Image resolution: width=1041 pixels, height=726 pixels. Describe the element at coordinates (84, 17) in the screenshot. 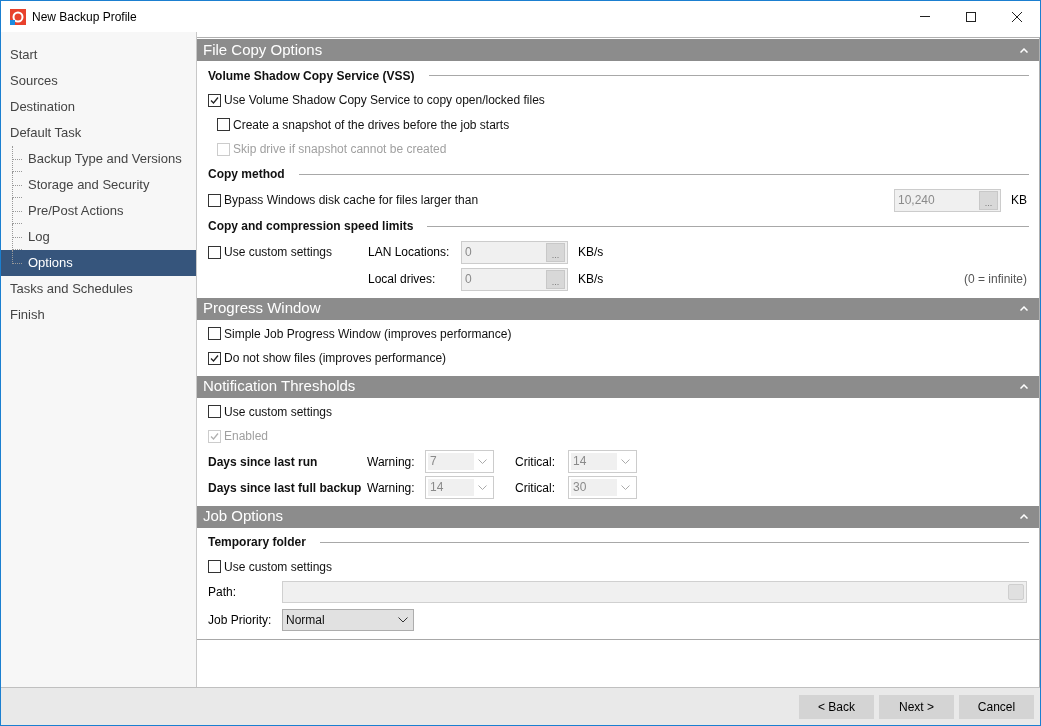

I see `window-title: New Backup Profile` at that location.